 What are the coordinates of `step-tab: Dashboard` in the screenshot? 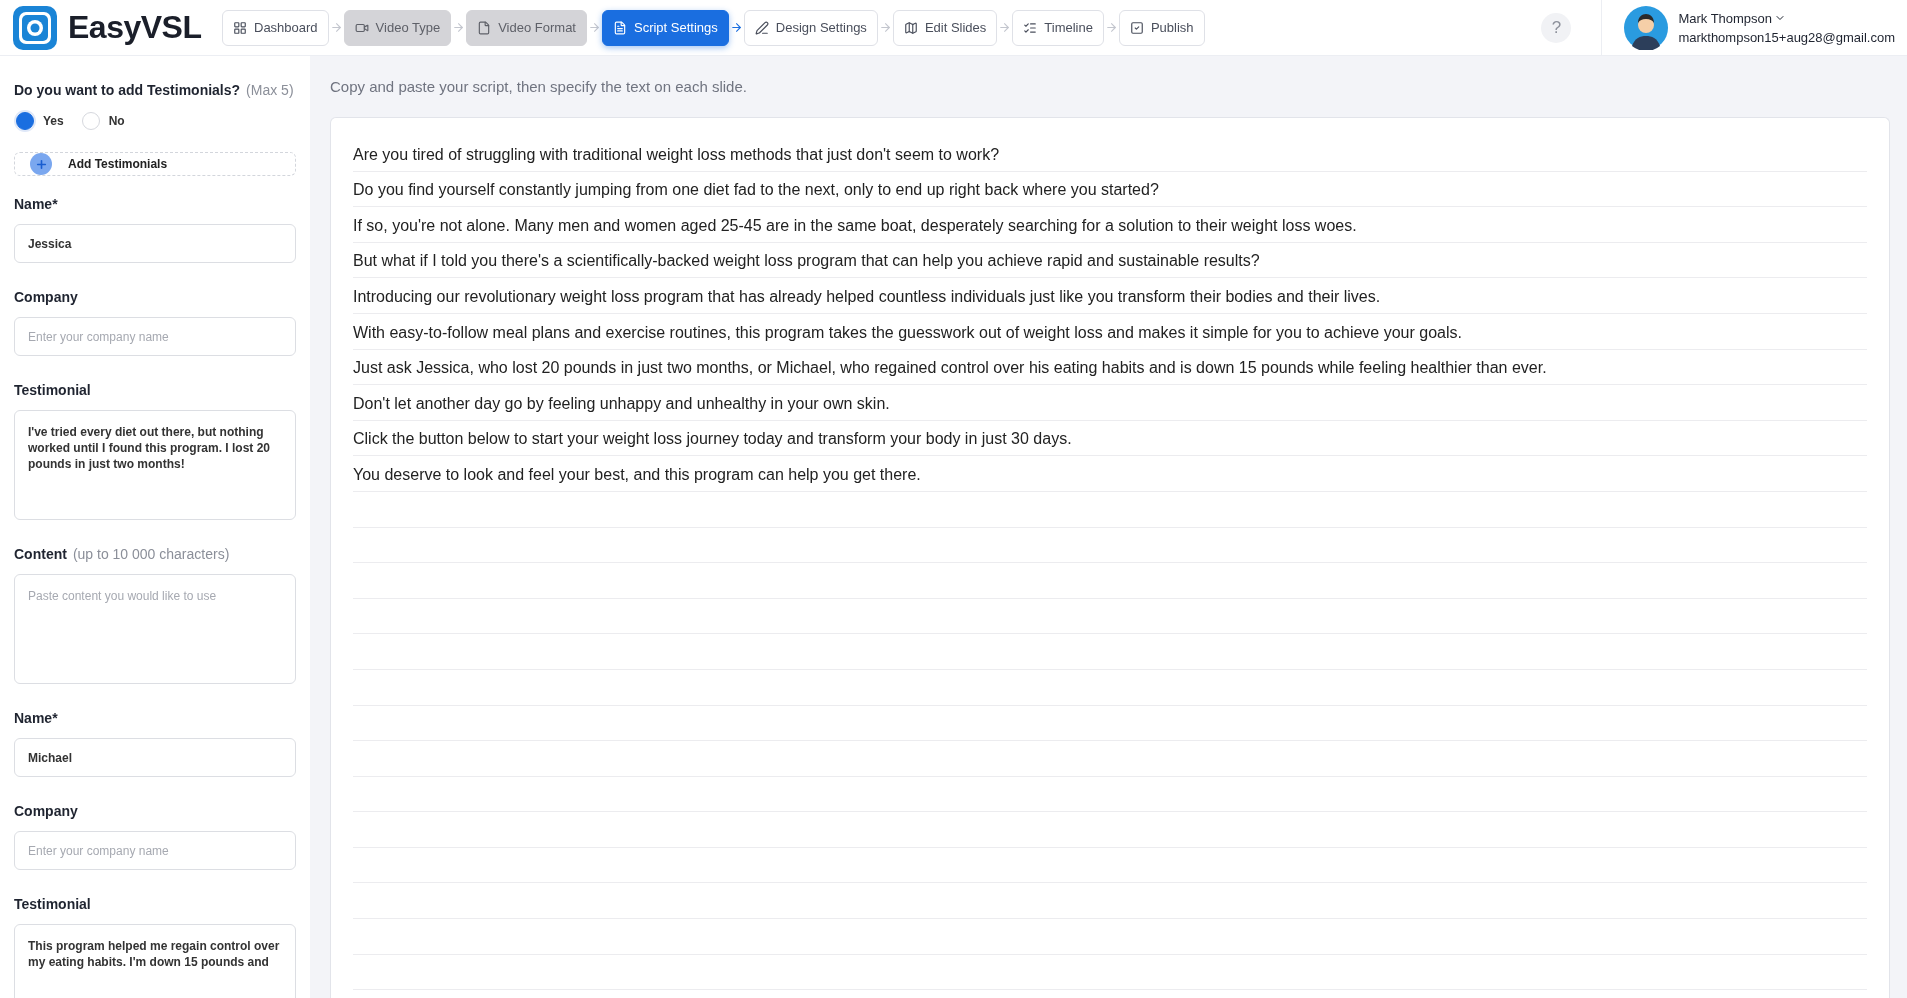 It's located at (275, 27).